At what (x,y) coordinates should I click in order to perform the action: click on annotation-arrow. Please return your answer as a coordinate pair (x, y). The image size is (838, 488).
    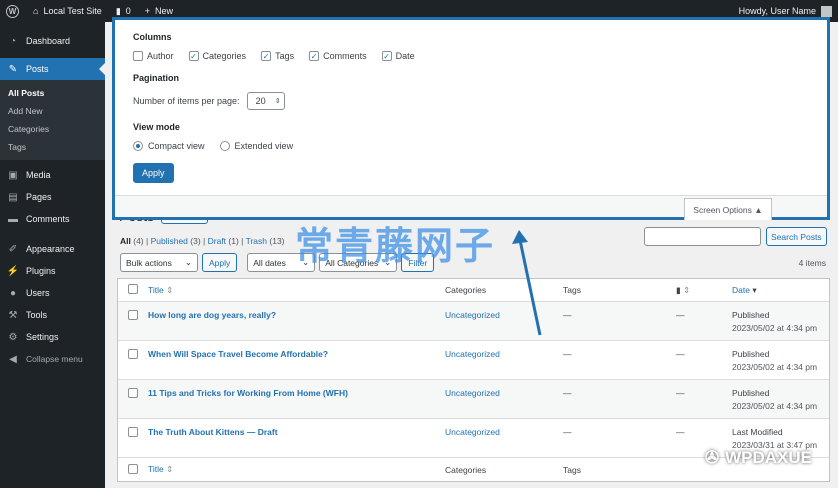
    Looking at the image, I should click on (527, 283).